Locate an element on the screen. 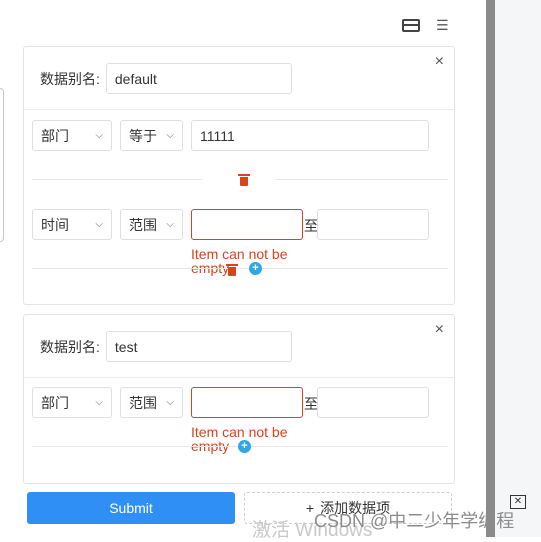 The height and width of the screenshot is (542, 541). plus-icon: + is located at coordinates (310, 508).